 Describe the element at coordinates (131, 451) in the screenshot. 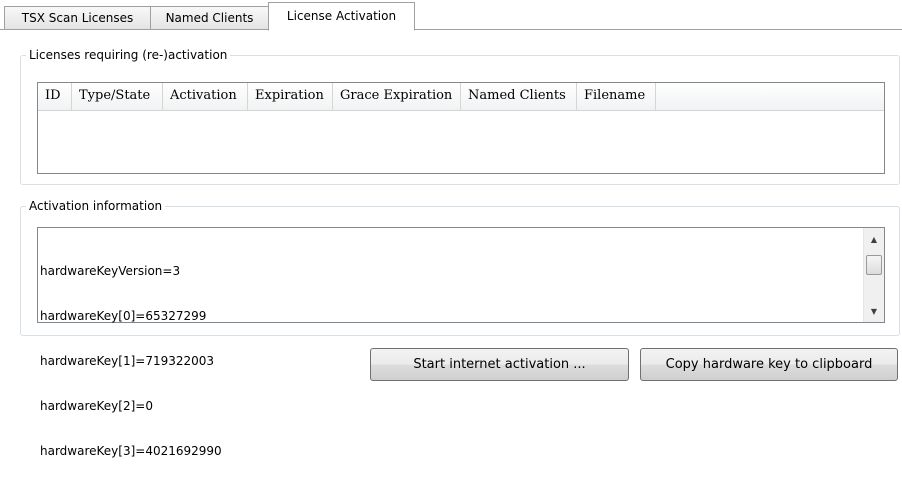

I see `activation-line: hardwareKey[3]=4021692990` at that location.